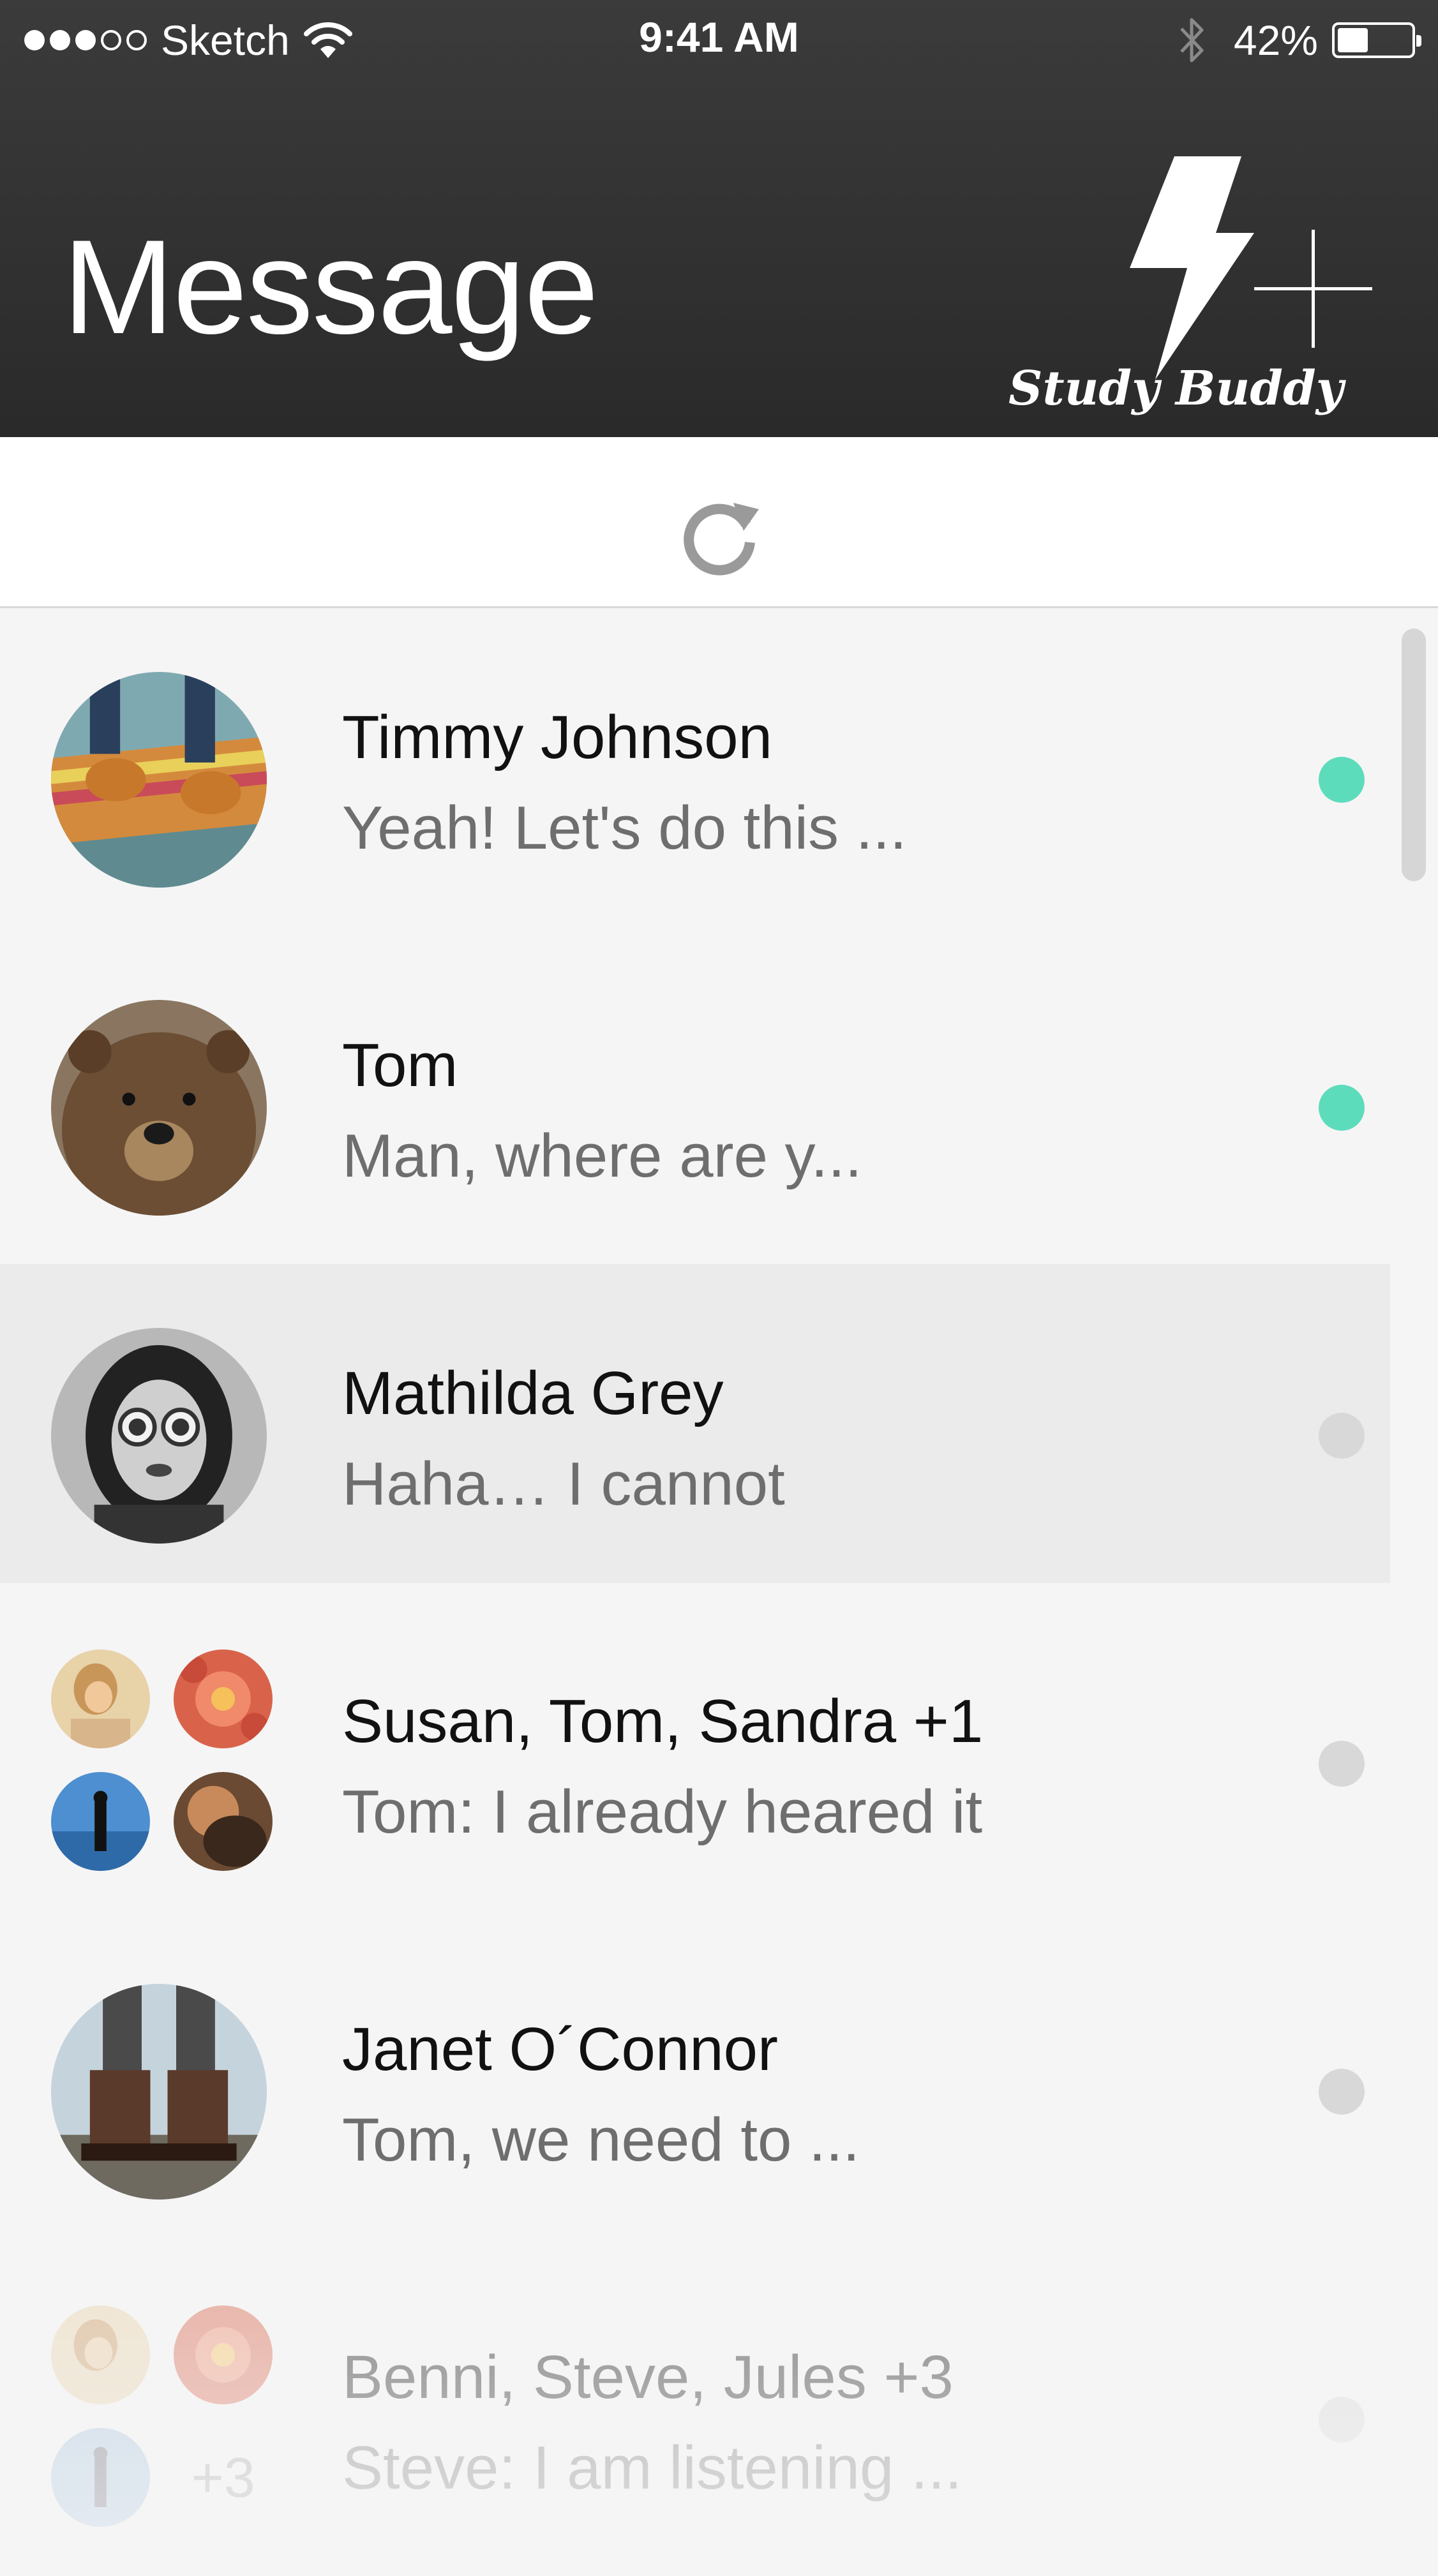 The height and width of the screenshot is (2576, 1438). I want to click on status-bar: Sketch 9:41 AM 42%, so click(719, 38).